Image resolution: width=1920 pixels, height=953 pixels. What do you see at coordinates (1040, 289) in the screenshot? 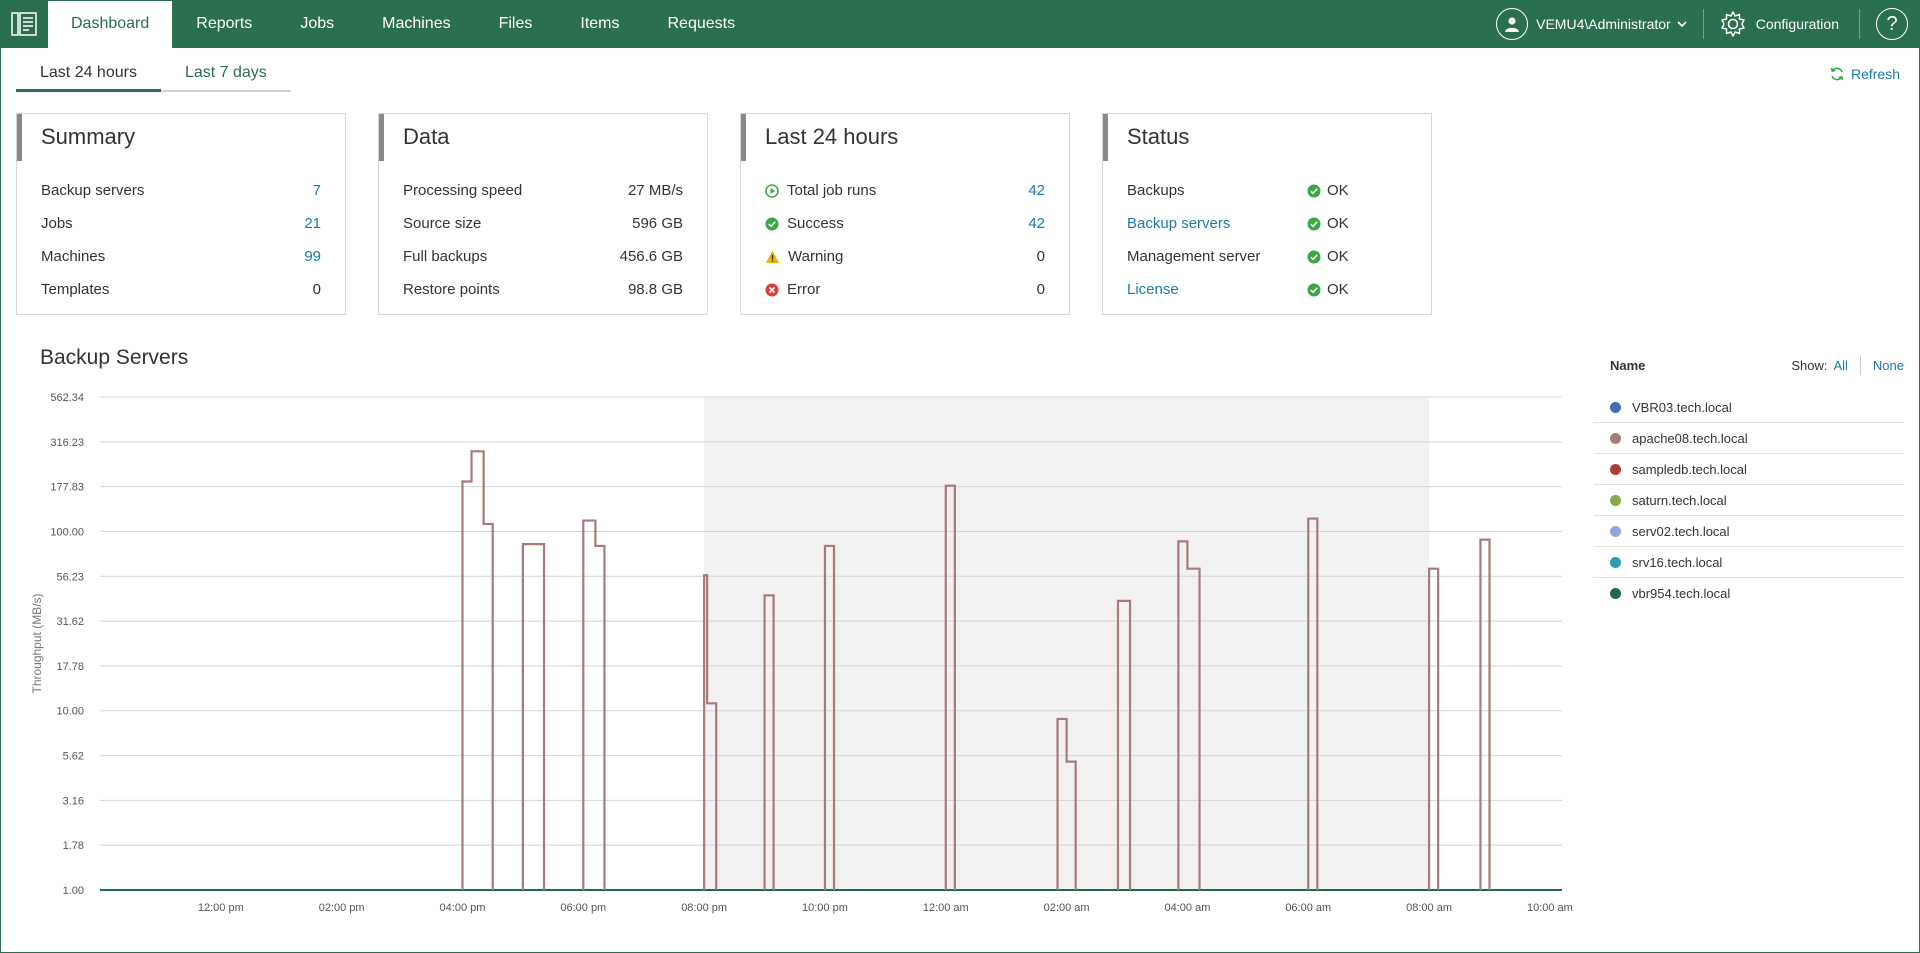
I see `error-count: 0` at bounding box center [1040, 289].